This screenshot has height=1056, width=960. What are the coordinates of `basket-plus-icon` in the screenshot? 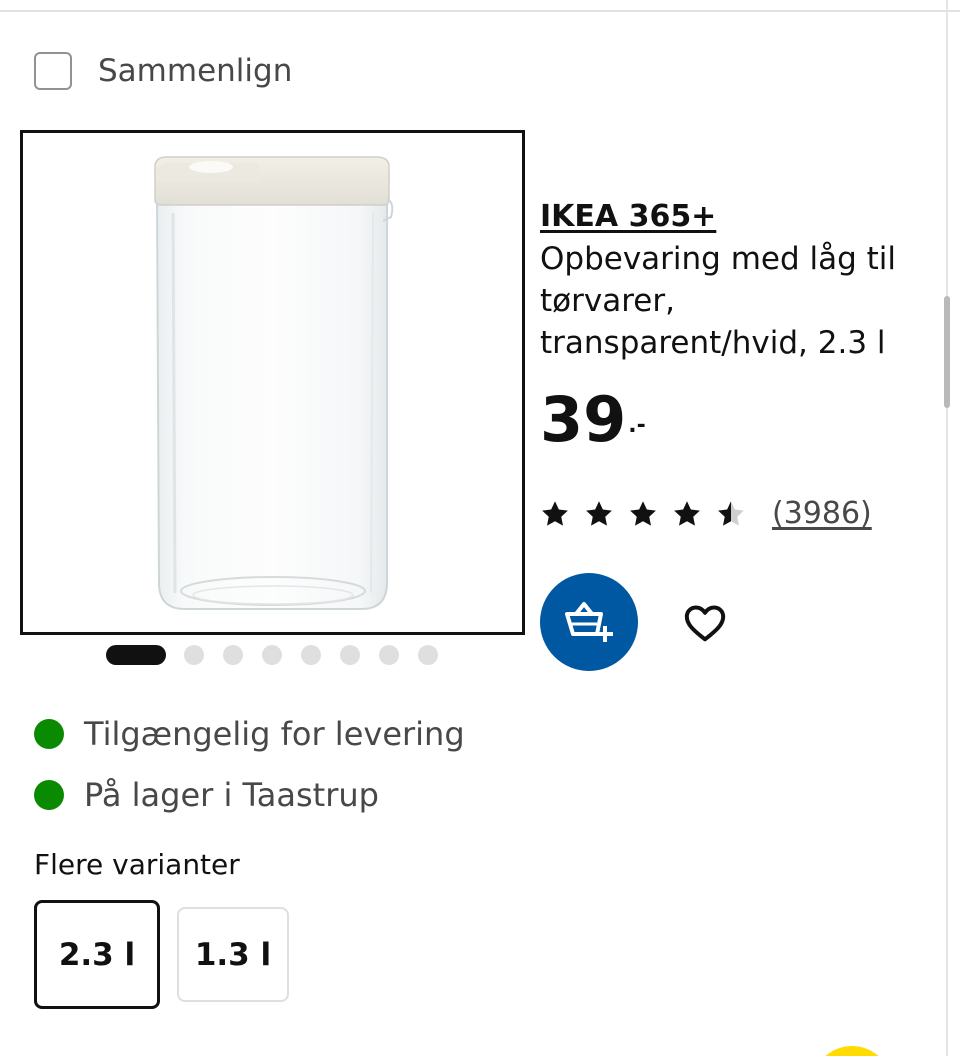 It's located at (589, 622).